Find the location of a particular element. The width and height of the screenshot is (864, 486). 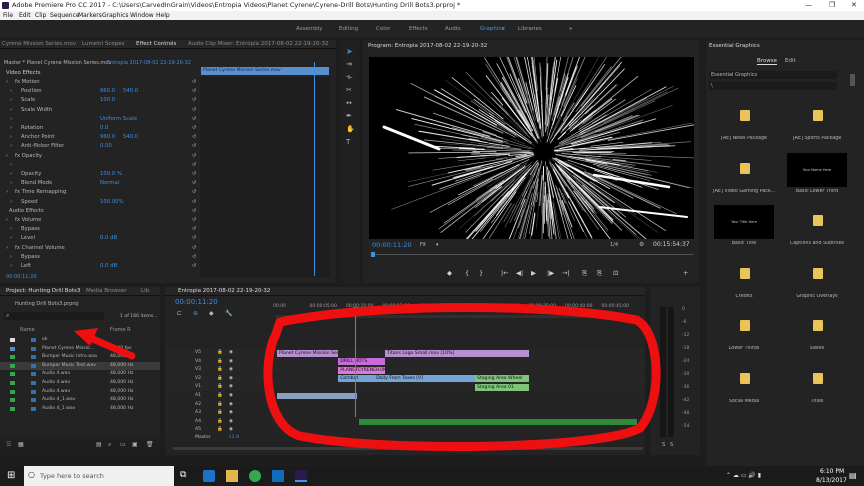

automate-to-sequence-icon: ▤ is located at coordinates (99, 444).